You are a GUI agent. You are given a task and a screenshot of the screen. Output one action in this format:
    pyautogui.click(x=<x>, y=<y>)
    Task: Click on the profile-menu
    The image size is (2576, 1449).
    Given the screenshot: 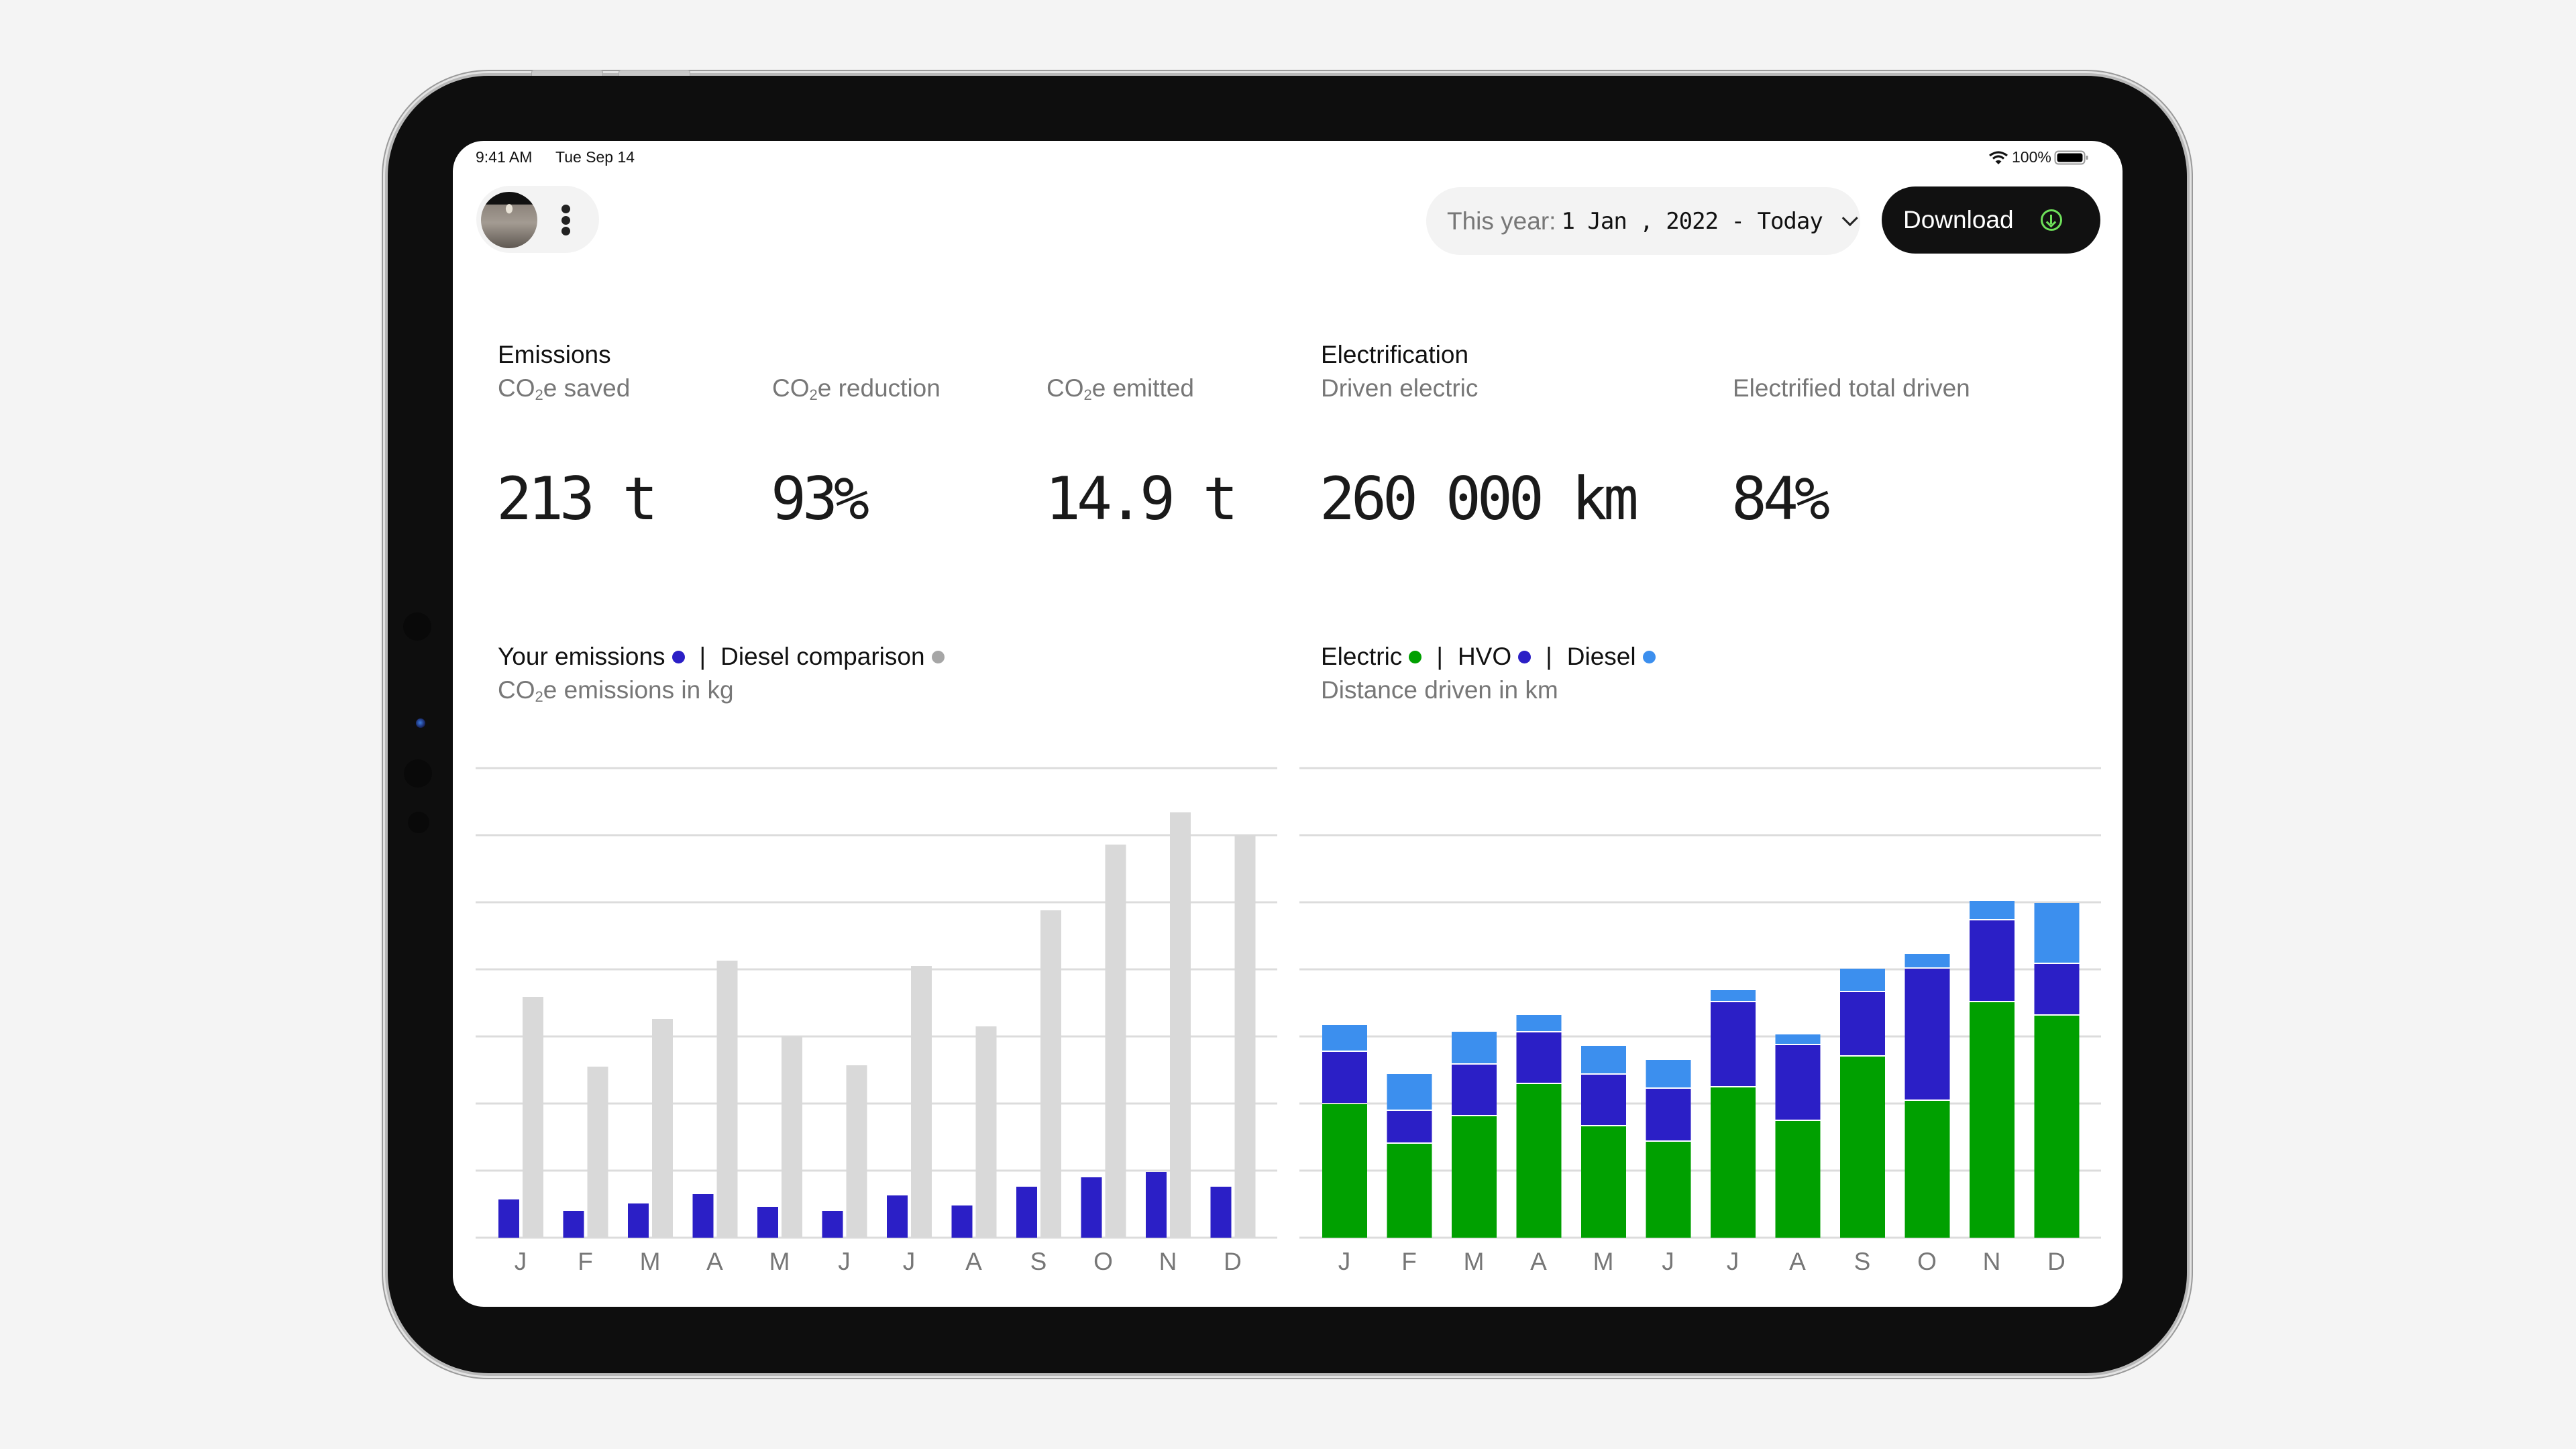 What is the action you would take?
    pyautogui.click(x=537, y=219)
    